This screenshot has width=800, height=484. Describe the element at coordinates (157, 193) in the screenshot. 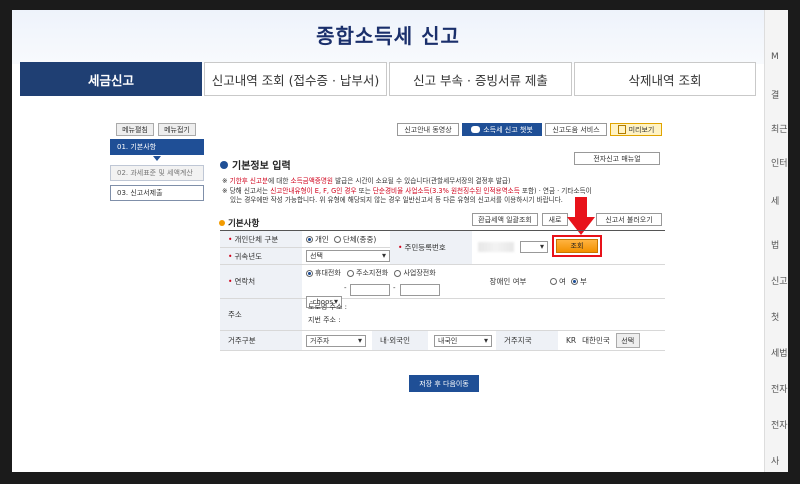

I see `step-submit: 03. 신고서제출` at that location.